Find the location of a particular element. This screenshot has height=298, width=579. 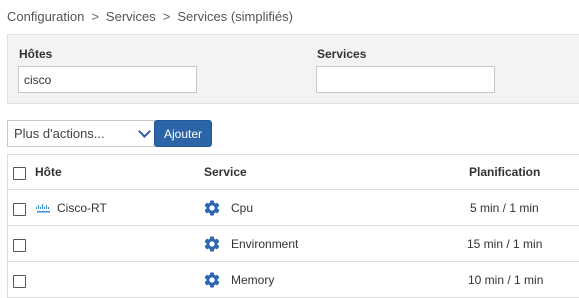

services-filter-input is located at coordinates (405, 79).